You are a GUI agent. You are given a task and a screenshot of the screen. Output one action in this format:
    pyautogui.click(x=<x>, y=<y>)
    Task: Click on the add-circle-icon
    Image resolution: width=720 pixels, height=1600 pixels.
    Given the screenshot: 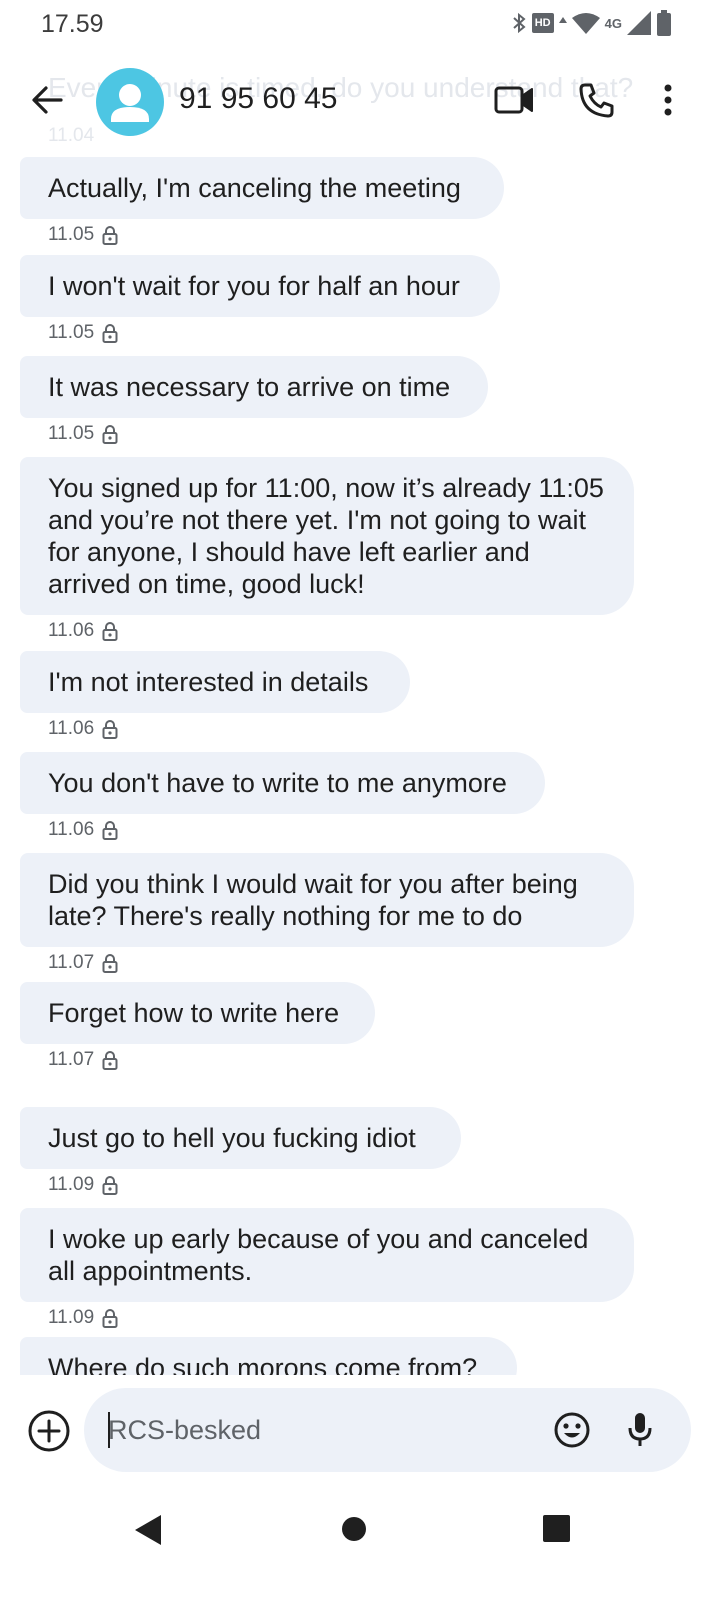 What is the action you would take?
    pyautogui.click(x=49, y=1431)
    